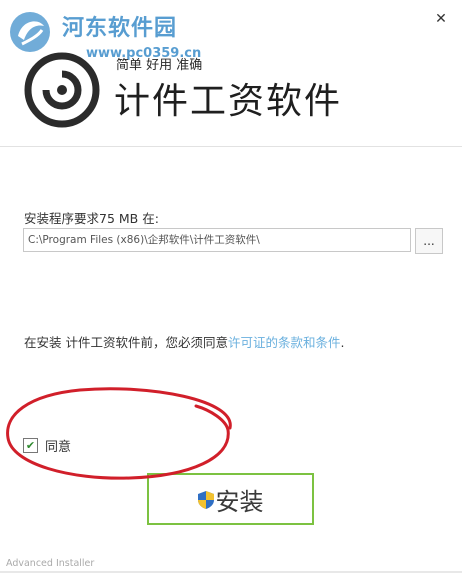 The image size is (462, 573). I want to click on agree-row: ✔ 同意, so click(47, 445).